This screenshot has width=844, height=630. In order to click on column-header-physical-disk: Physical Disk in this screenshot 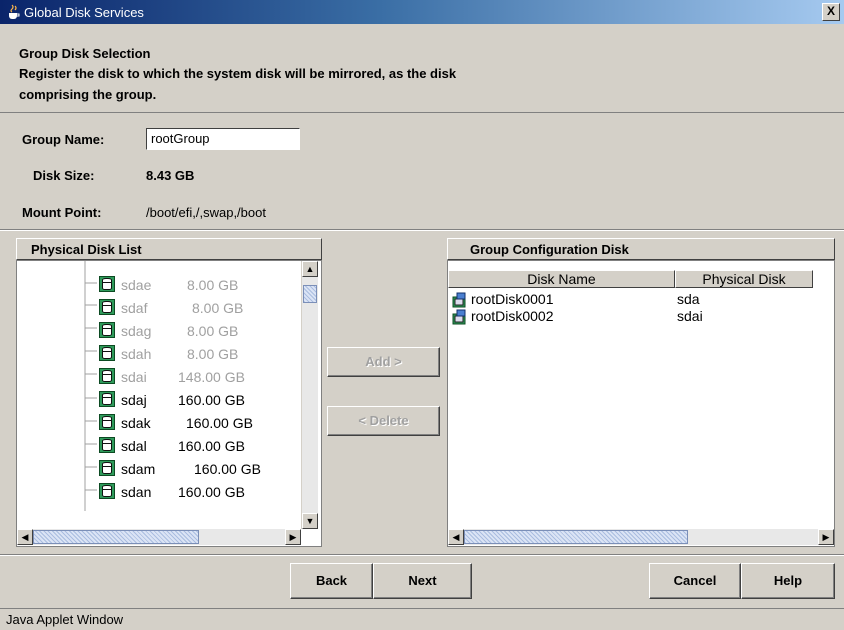, I will do `click(744, 279)`.